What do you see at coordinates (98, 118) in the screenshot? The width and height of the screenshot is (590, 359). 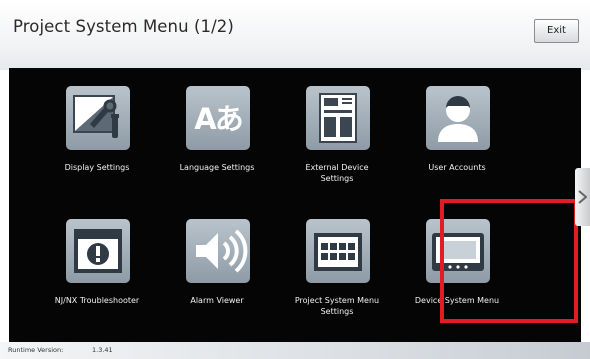 I see `display-settings-icon` at bounding box center [98, 118].